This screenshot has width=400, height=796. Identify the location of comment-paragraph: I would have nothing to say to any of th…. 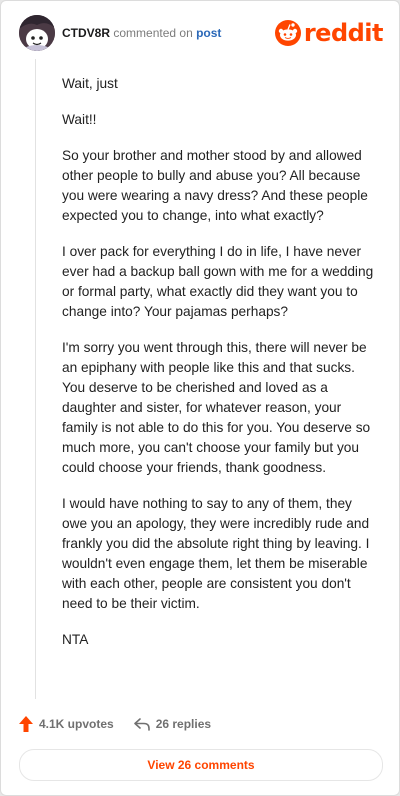
(216, 553).